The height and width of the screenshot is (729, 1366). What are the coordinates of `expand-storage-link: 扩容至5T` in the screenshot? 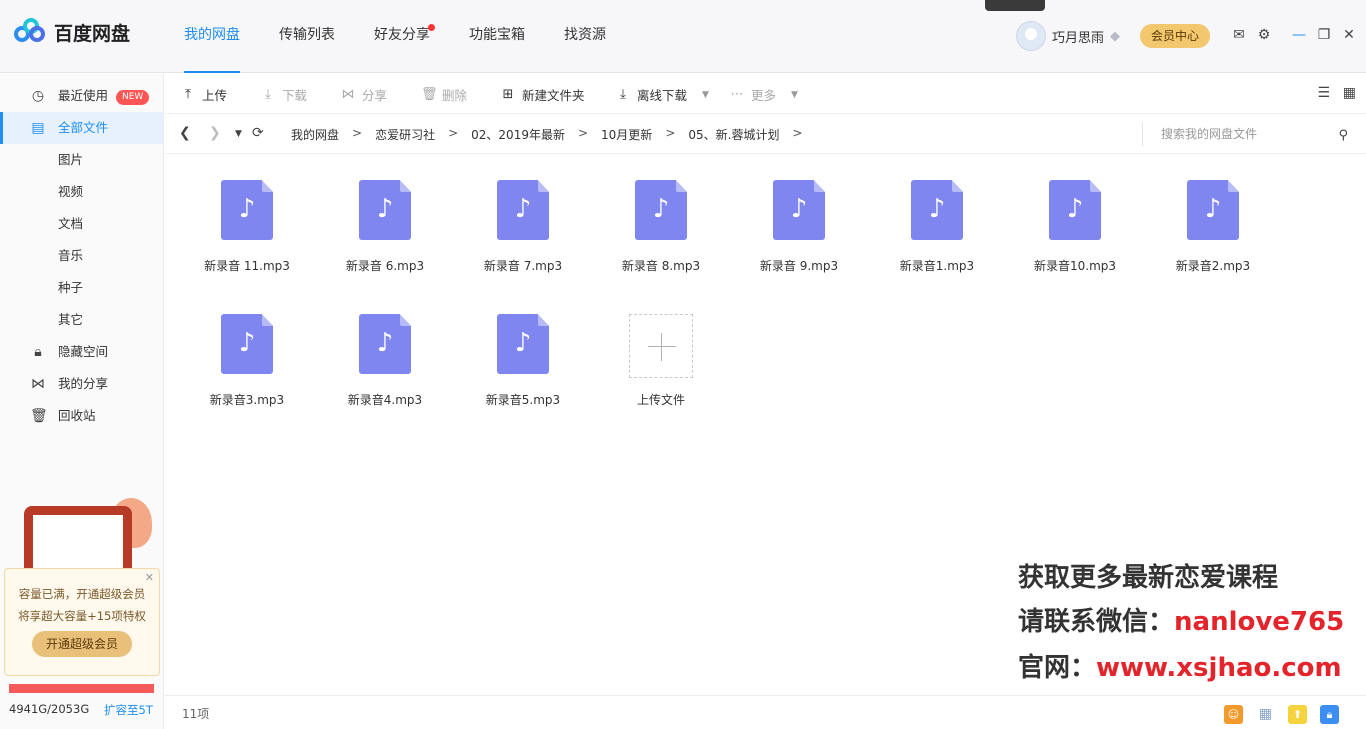 It's located at (128, 710).